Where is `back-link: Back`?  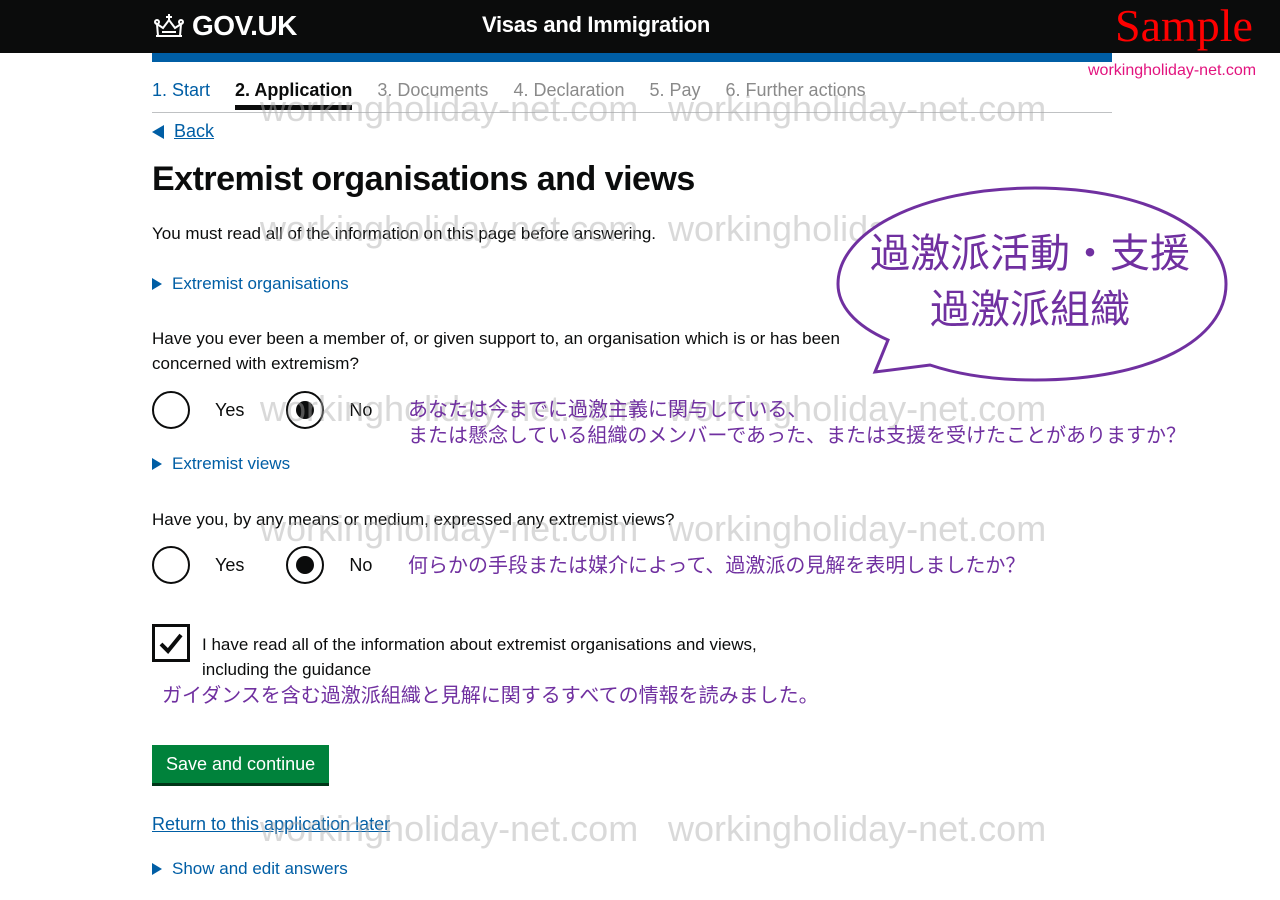 back-link: Back is located at coordinates (183, 131).